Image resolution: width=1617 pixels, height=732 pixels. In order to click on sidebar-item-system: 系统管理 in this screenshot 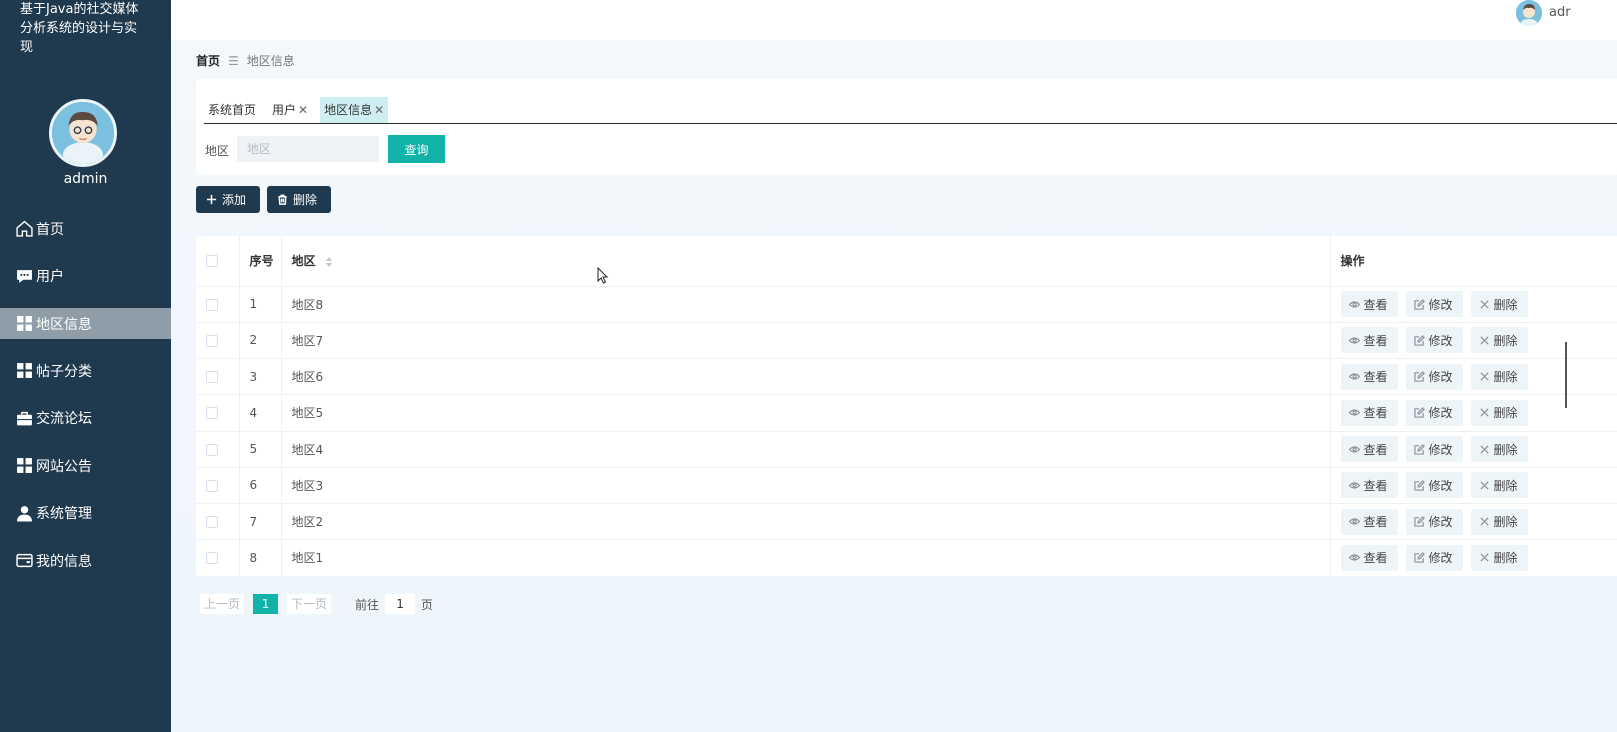, I will do `click(85, 514)`.